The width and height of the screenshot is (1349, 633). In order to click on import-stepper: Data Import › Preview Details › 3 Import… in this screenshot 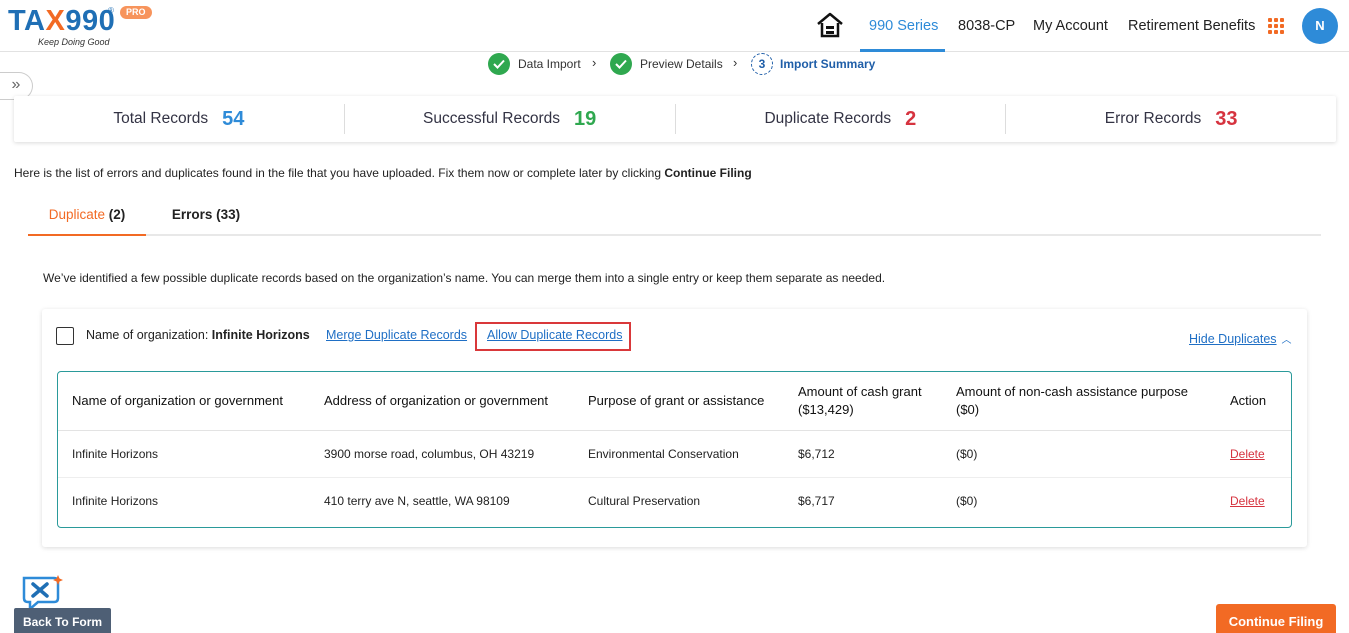, I will do `click(674, 64)`.